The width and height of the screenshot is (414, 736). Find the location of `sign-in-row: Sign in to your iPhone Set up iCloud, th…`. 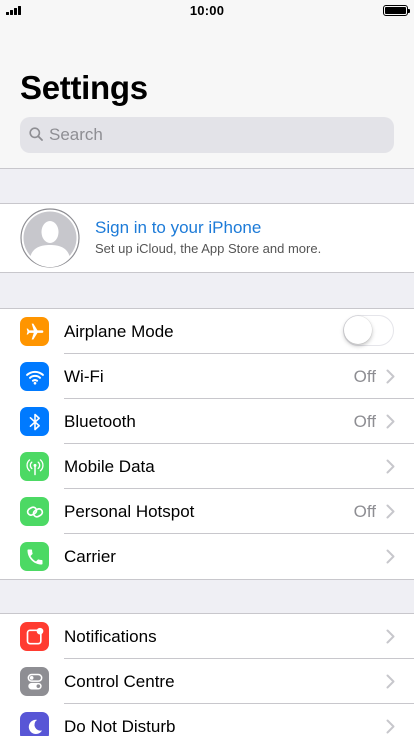

sign-in-row: Sign in to your iPhone Set up iCloud, th… is located at coordinates (207, 238).